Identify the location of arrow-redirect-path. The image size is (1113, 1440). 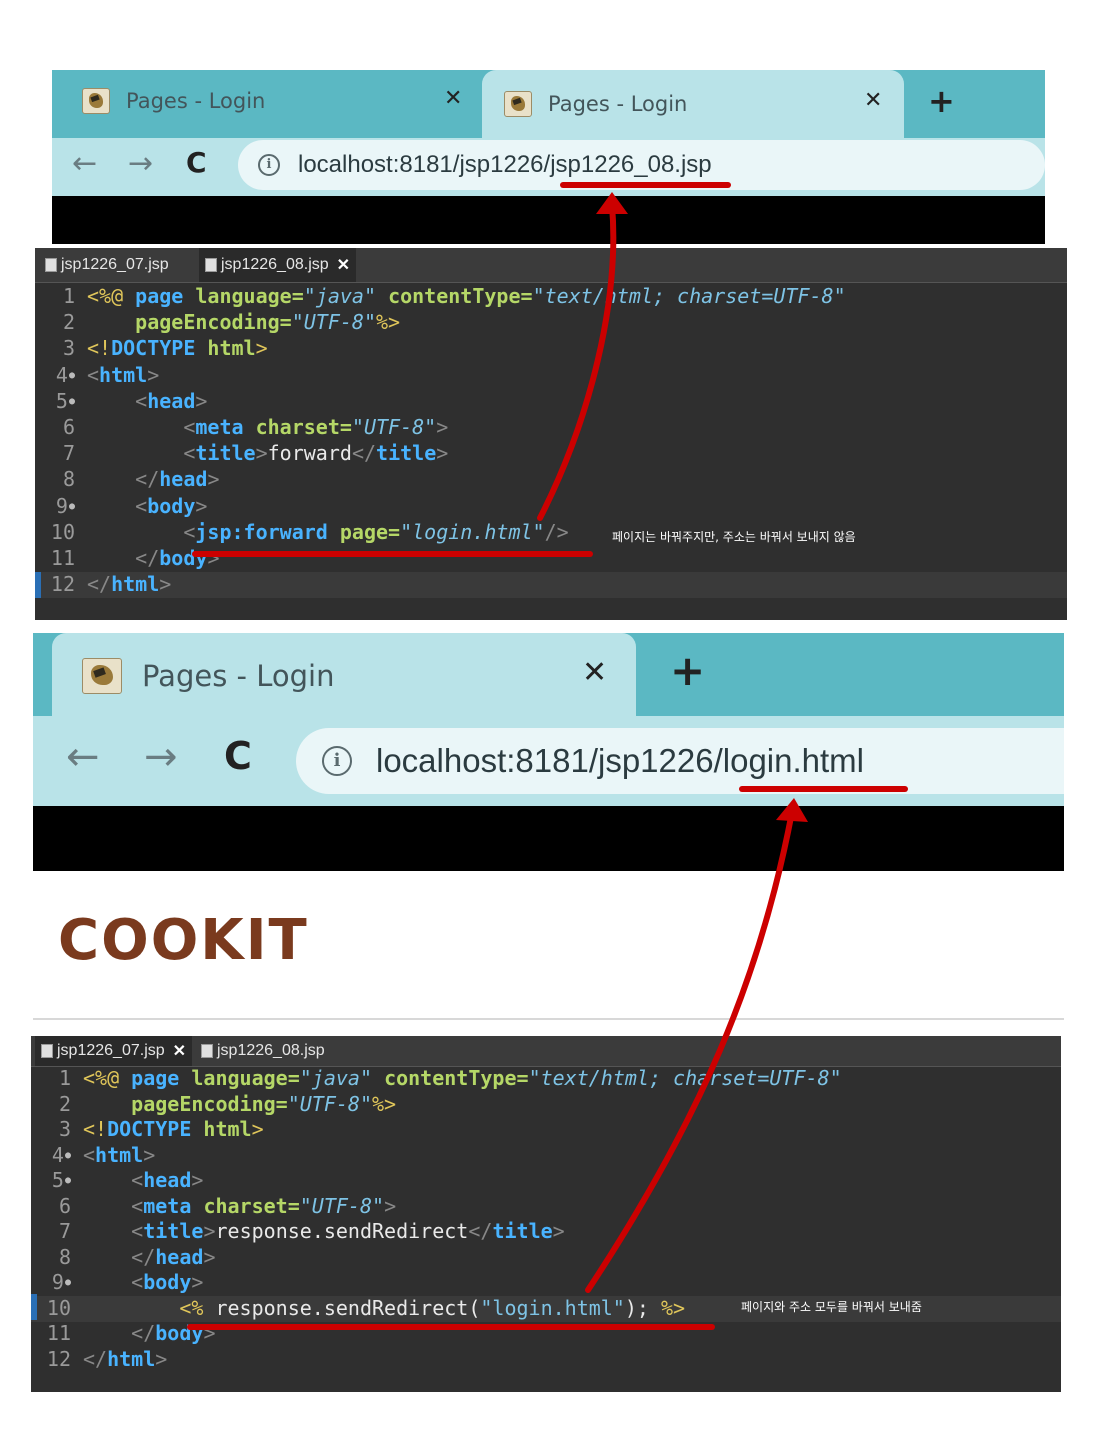
(690, 1051).